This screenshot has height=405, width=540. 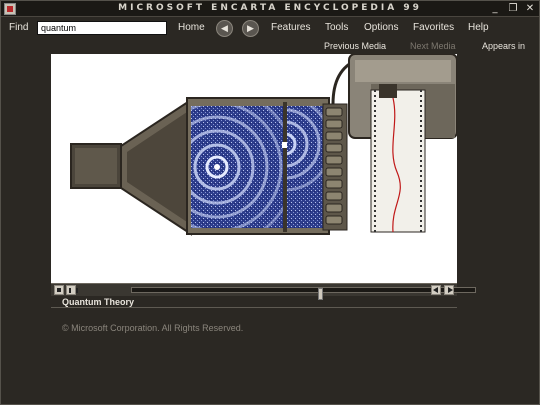 What do you see at coordinates (503, 46) in the screenshot?
I see `appears-in-link: Appears in` at bounding box center [503, 46].